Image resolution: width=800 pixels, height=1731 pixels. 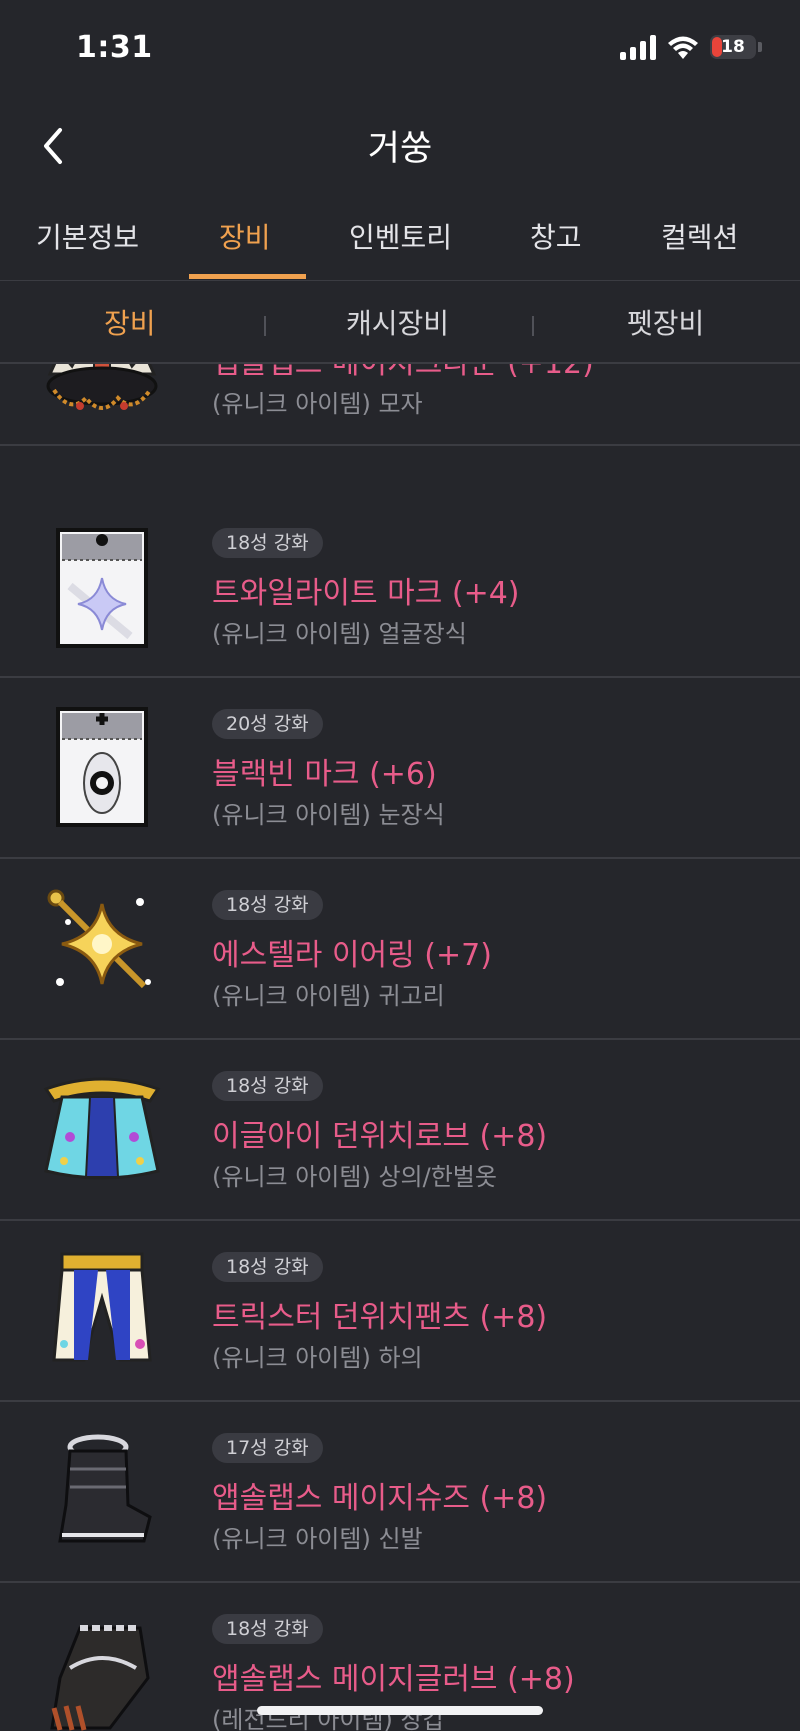 What do you see at coordinates (328, 996) in the screenshot?
I see `item-detail: (유니크 아이템) 귀고리` at bounding box center [328, 996].